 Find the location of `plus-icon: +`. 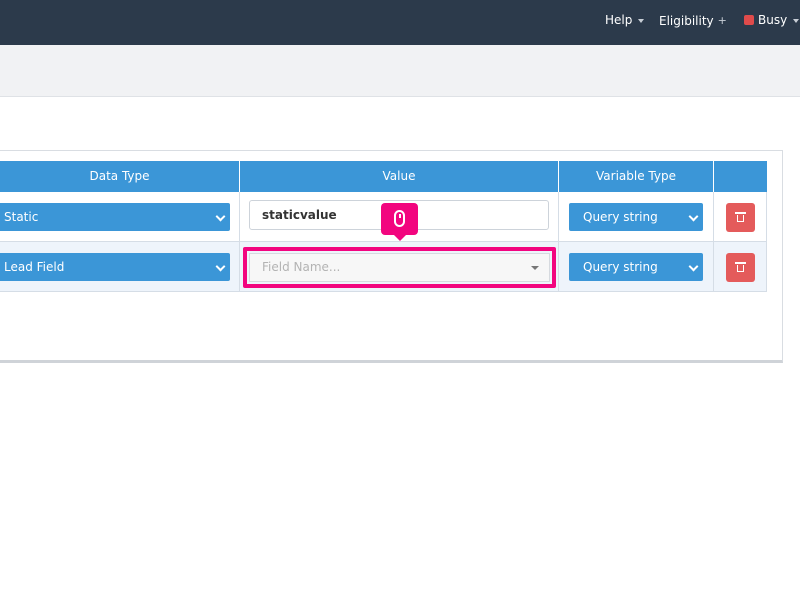

plus-icon: + is located at coordinates (722, 20).